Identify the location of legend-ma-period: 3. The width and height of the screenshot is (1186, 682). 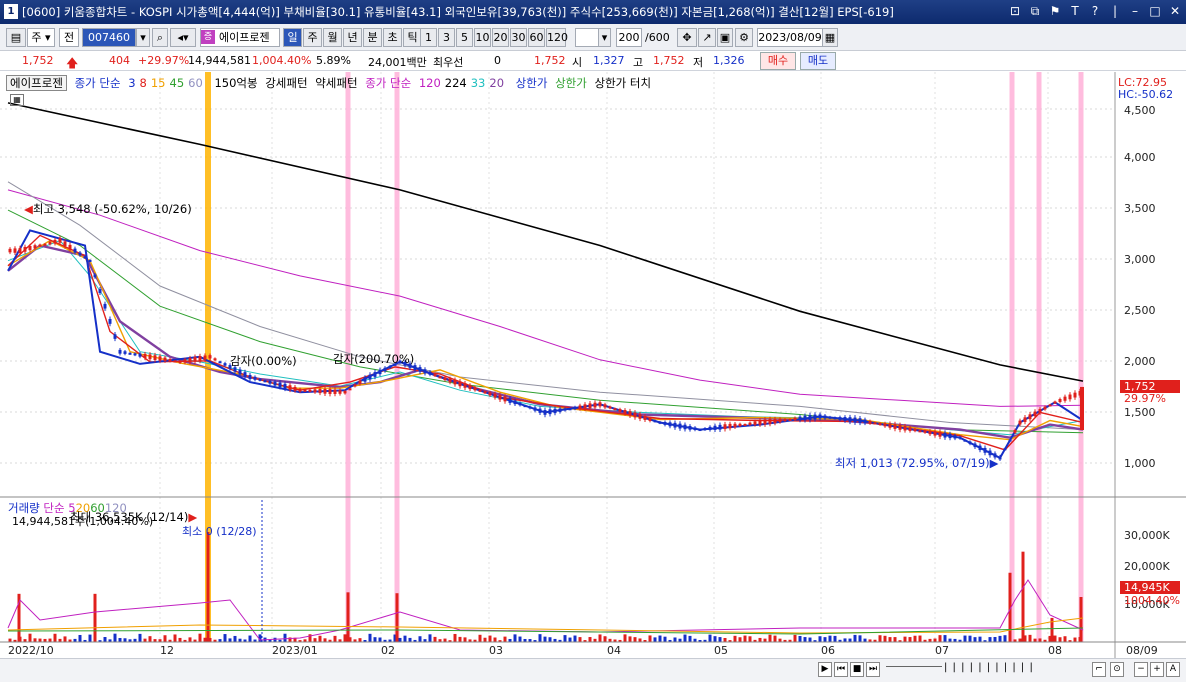
(131, 83).